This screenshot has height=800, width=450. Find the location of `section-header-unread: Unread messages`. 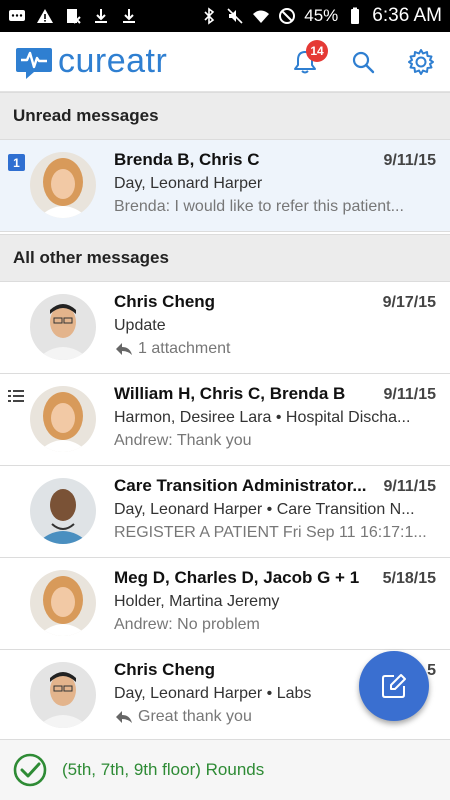

section-header-unread: Unread messages is located at coordinates (225, 116).